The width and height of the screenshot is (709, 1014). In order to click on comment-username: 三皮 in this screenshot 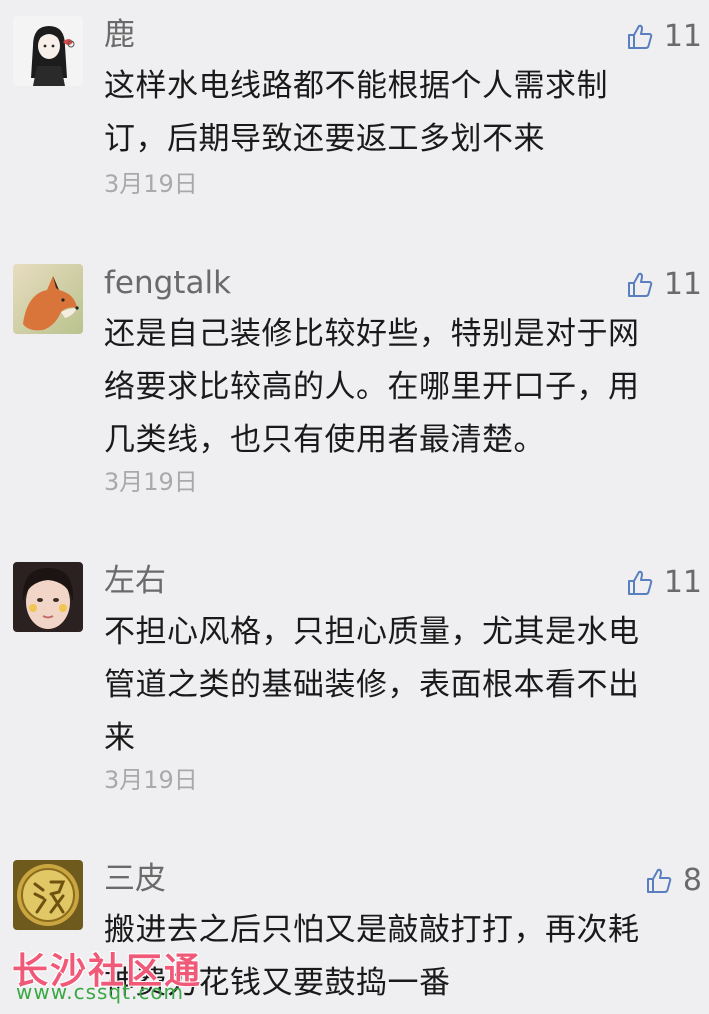, I will do `click(135, 879)`.